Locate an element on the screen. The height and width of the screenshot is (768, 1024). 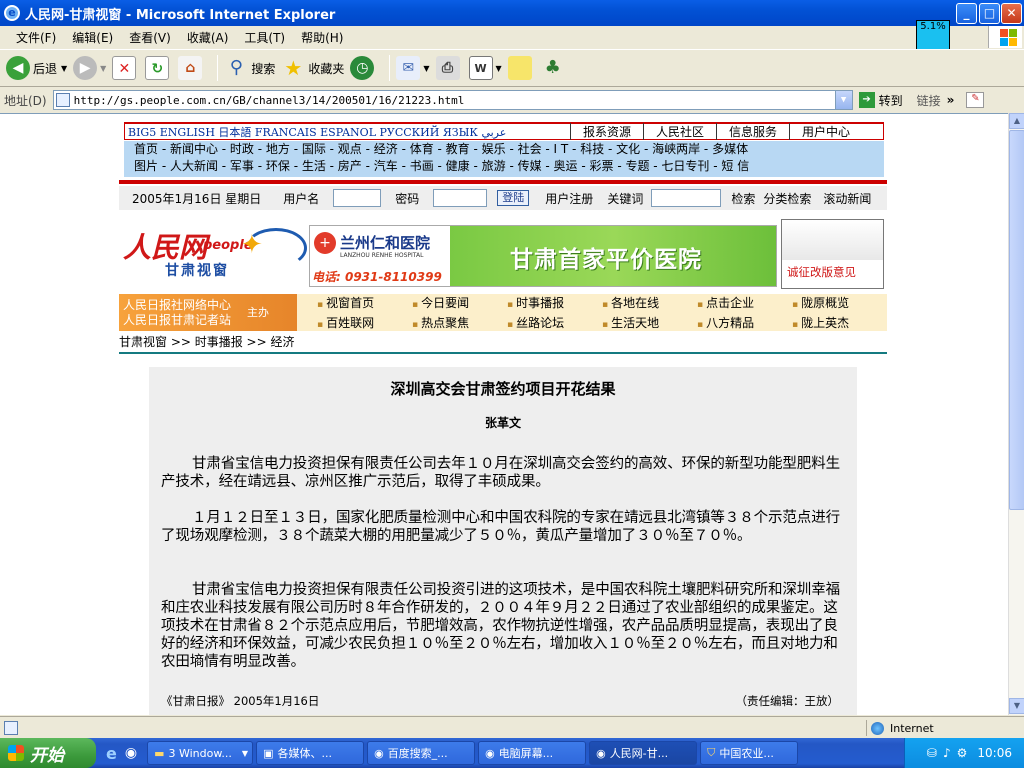
quick-link: 时事播报 is located at coordinates (554, 304).